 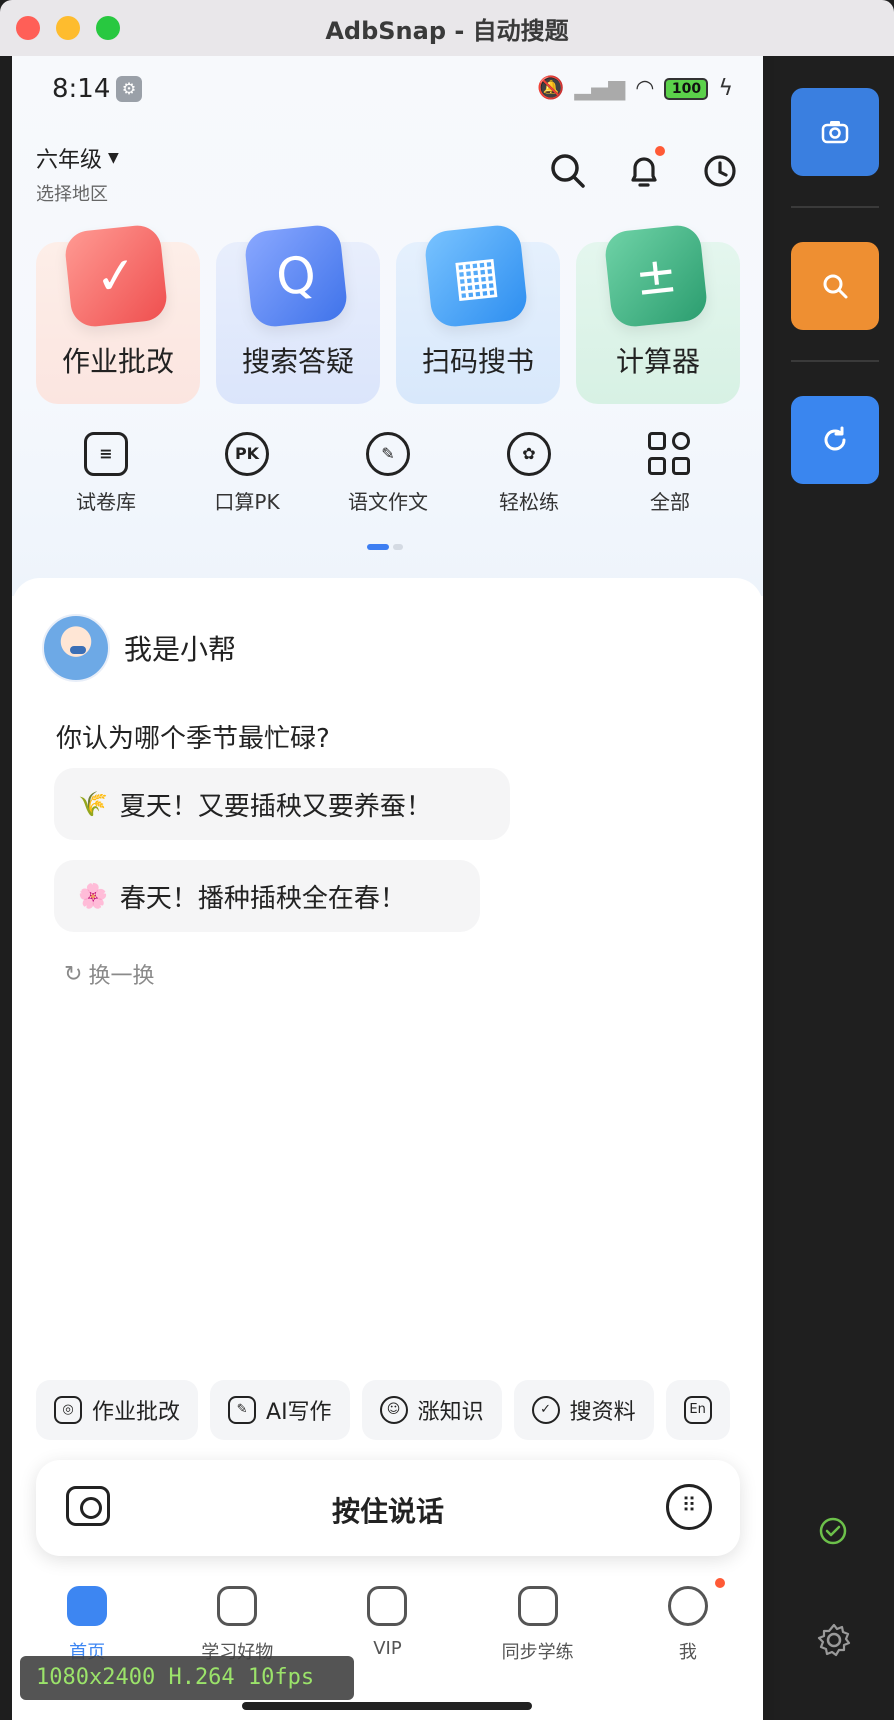 I want to click on tool-label: 扫码搜书, so click(x=477, y=361).